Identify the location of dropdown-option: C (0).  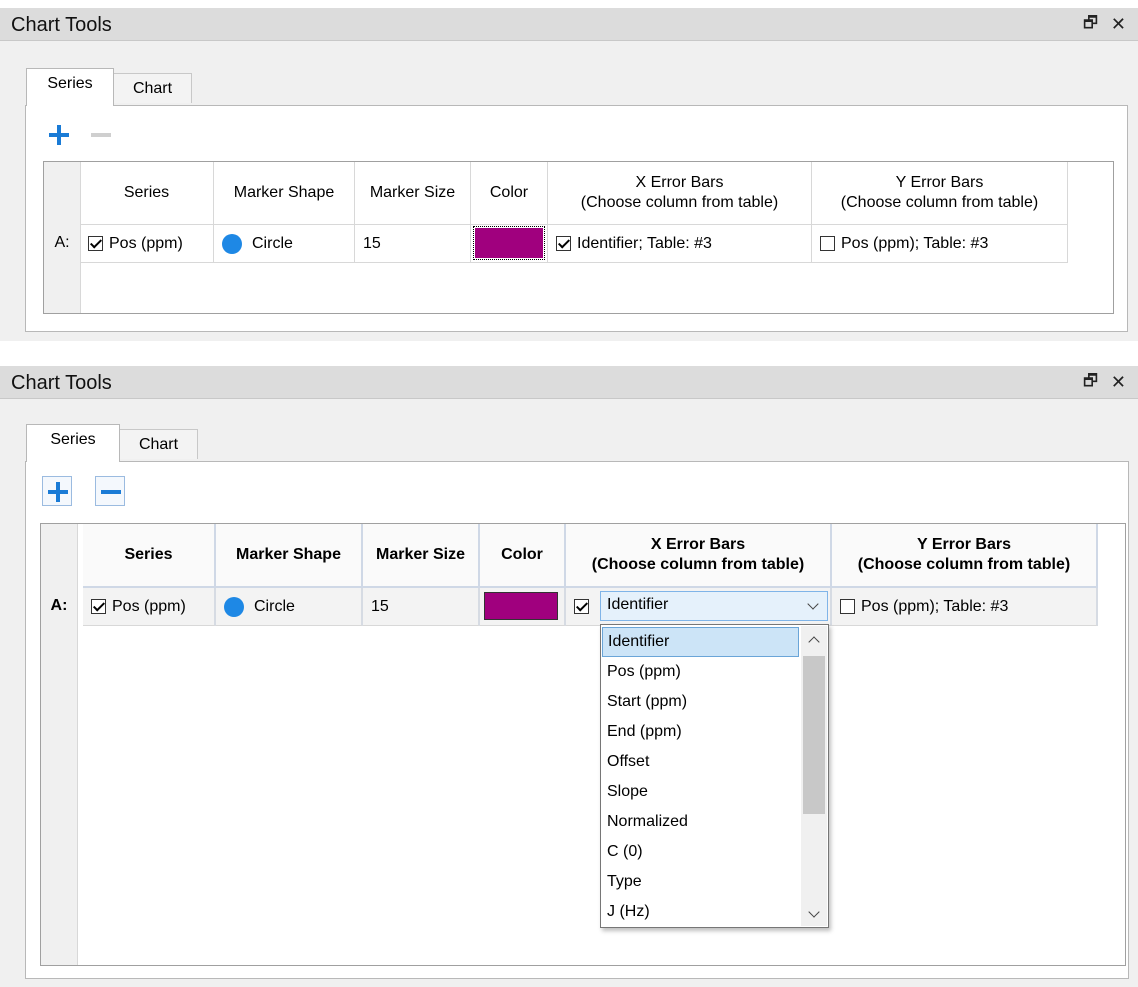
(700, 852).